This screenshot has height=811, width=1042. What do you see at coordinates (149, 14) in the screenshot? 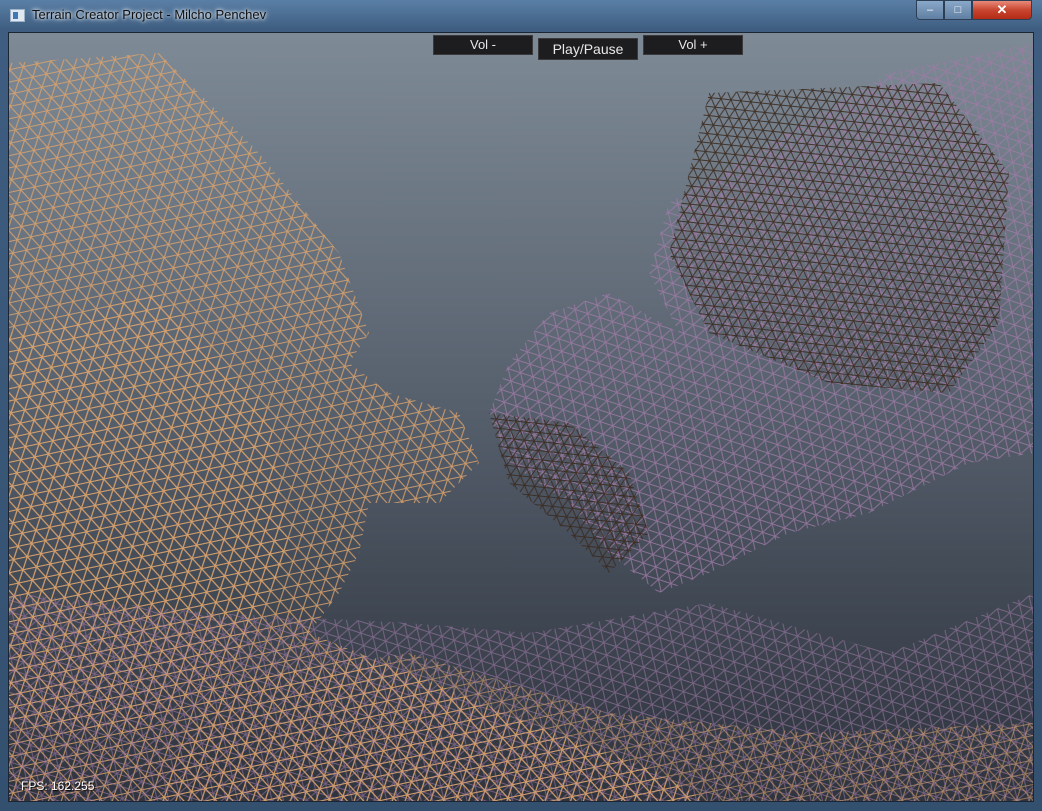
I see `window-title: Terrain Creator Project - Milcho Penchev` at bounding box center [149, 14].